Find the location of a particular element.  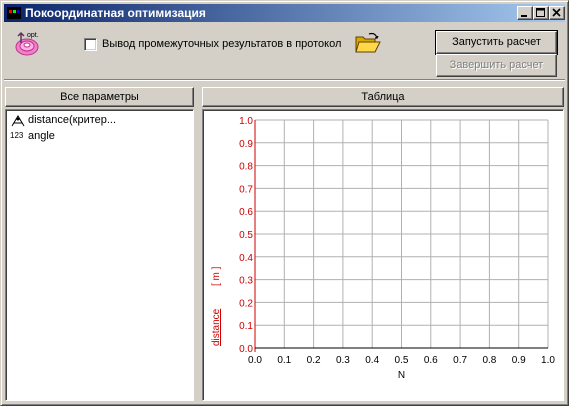

parameter-label: angle is located at coordinates (41, 136).